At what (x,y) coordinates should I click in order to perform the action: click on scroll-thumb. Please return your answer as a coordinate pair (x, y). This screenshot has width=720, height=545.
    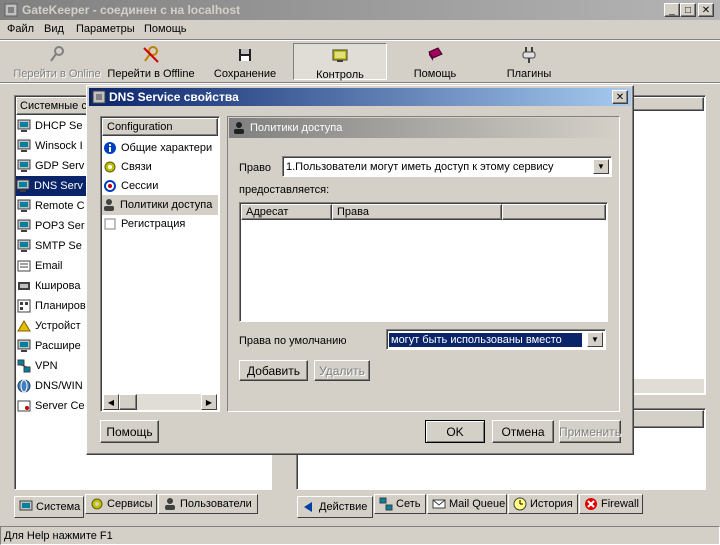
    Looking at the image, I should click on (128, 402).